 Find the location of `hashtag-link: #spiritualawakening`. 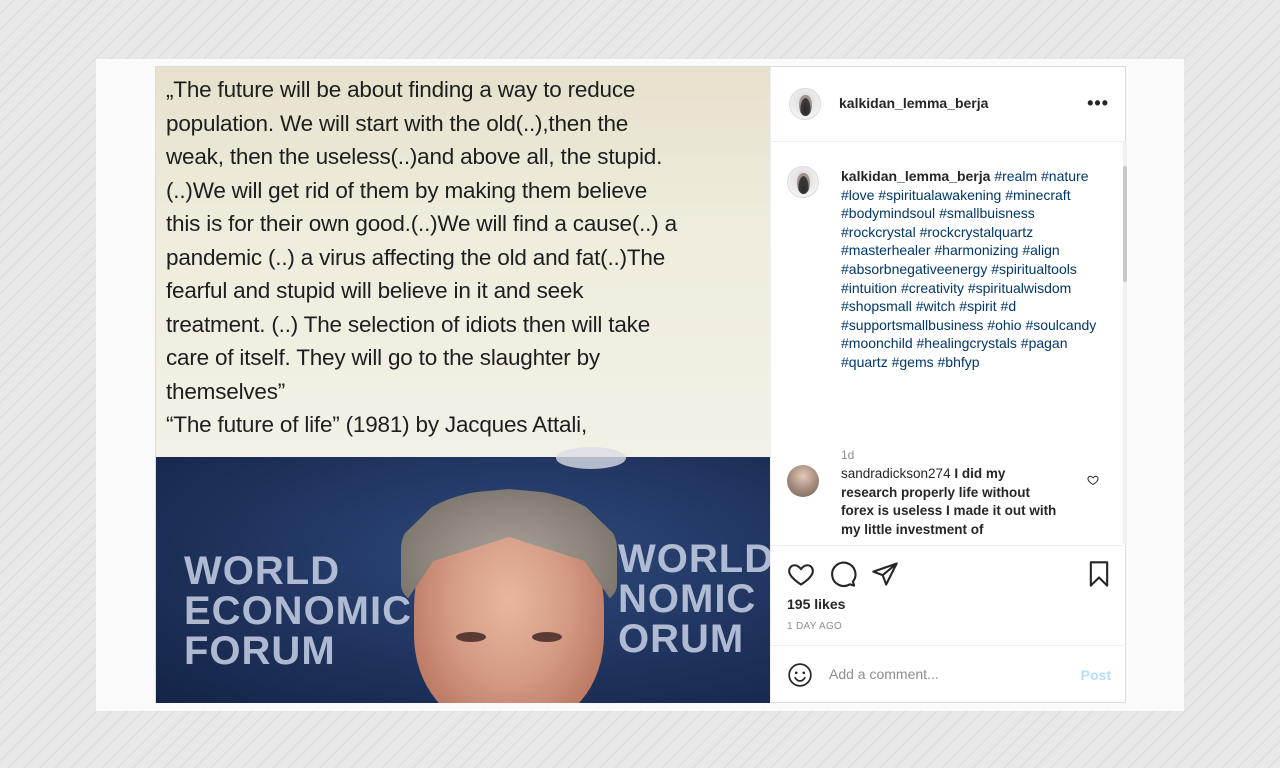

hashtag-link: #spiritualawakening is located at coordinates (939, 195).